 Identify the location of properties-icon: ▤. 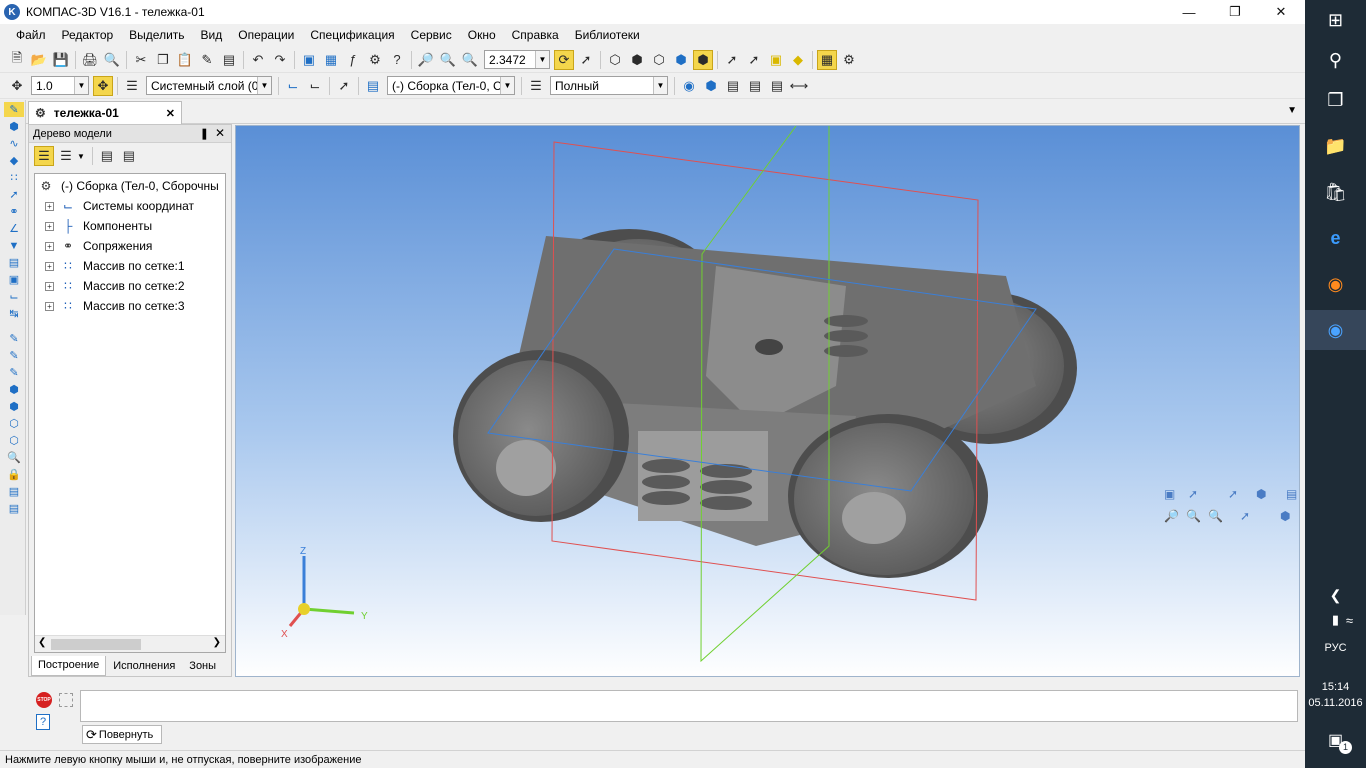
(229, 60).